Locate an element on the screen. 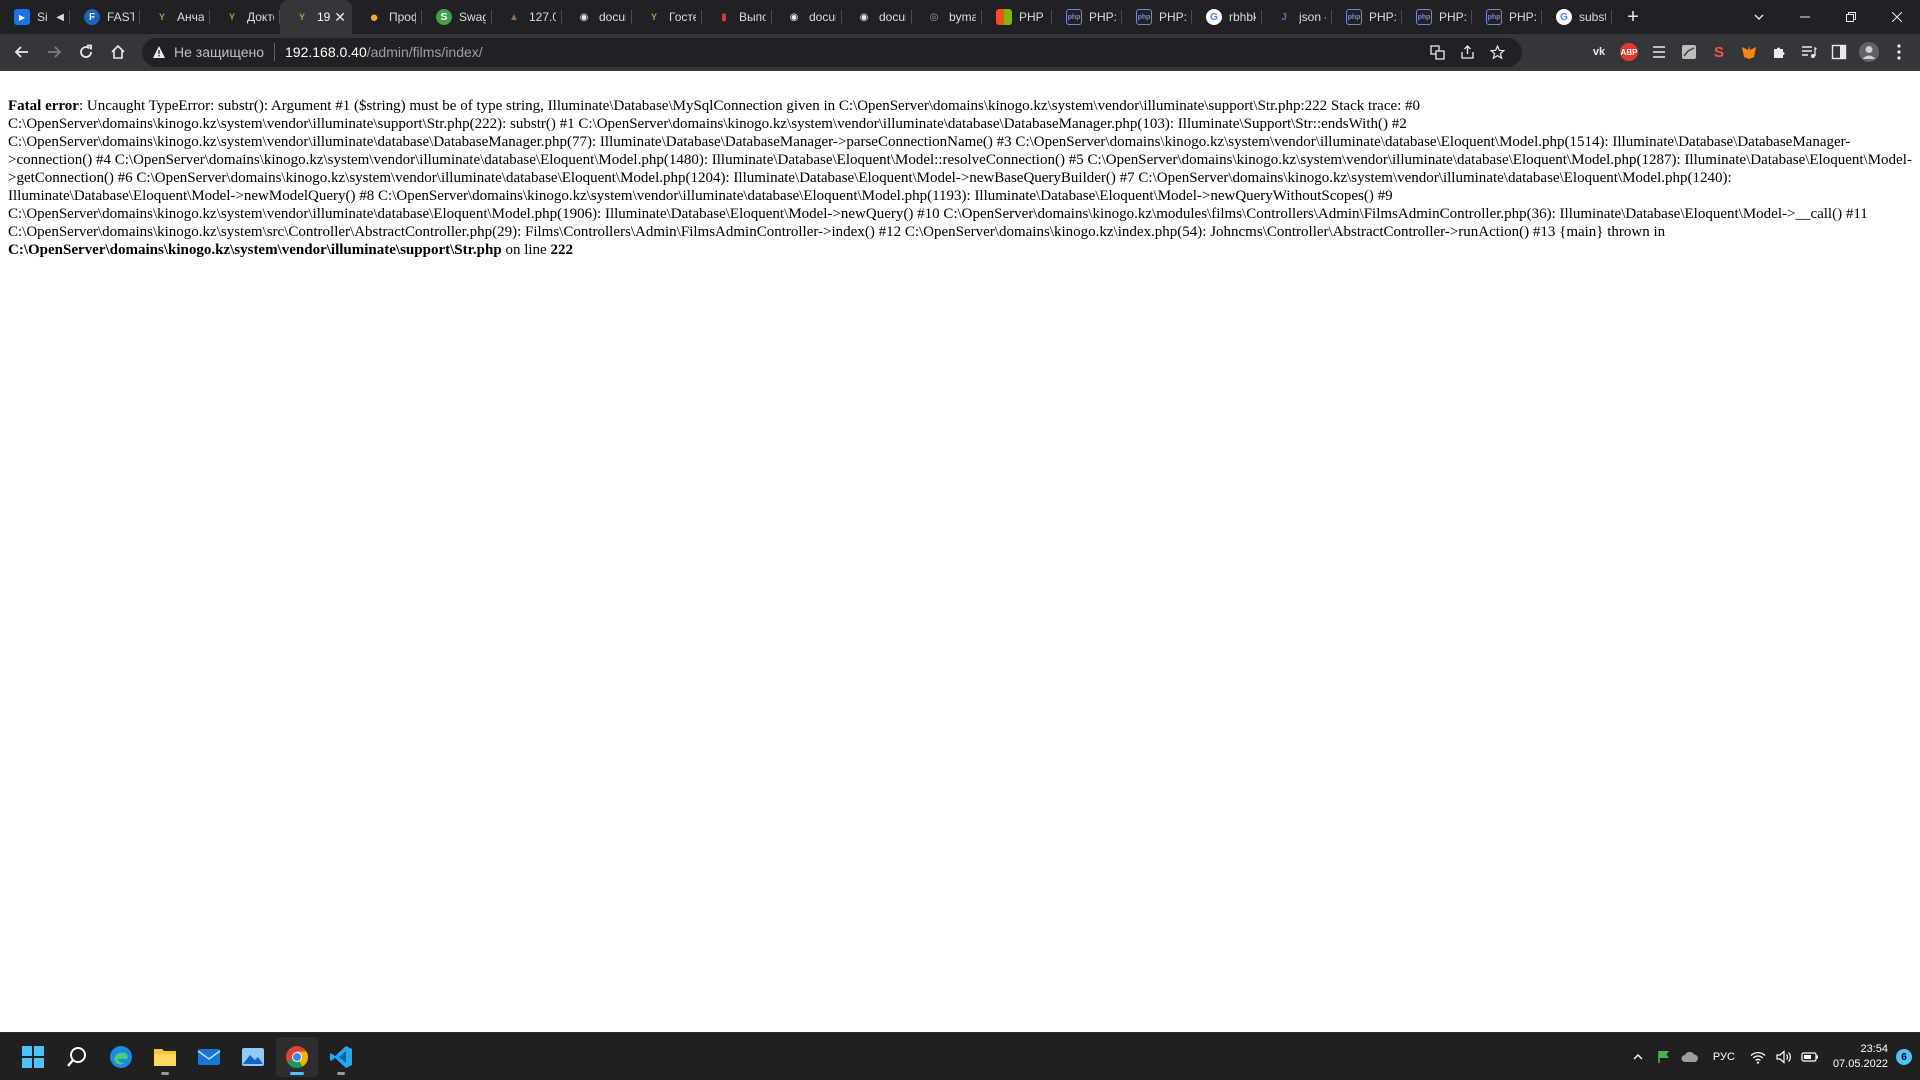  bookmark-star-icon is located at coordinates (1497, 52).